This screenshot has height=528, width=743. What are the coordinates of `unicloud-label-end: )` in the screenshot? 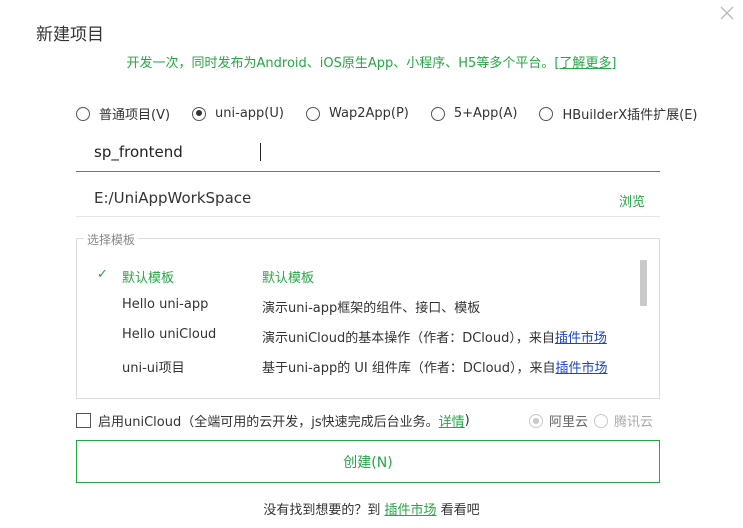 It's located at (467, 420).